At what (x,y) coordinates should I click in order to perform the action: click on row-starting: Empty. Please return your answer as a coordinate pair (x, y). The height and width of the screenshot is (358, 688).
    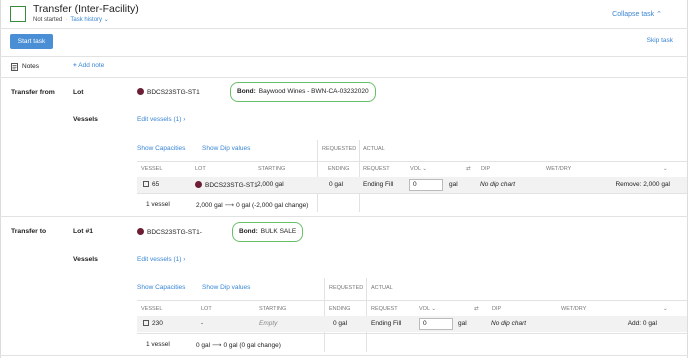
    Looking at the image, I should click on (268, 323).